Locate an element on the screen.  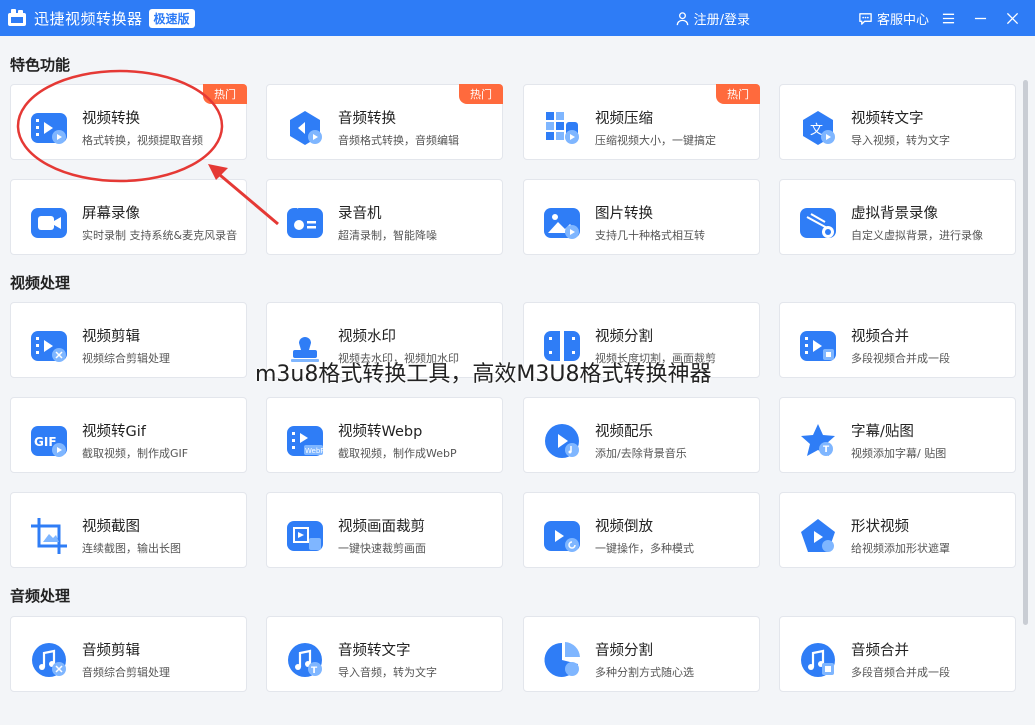
feature-card: 形状视频 给视频添加形状遮罩 is located at coordinates (897, 530).